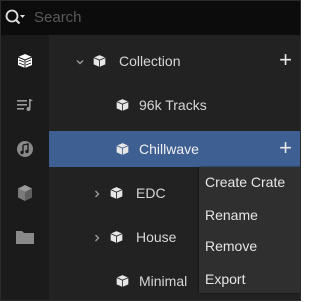 The image size is (320, 302). Describe the element at coordinates (245, 182) in the screenshot. I see `menu-item-create-crate: Create Crate` at that location.